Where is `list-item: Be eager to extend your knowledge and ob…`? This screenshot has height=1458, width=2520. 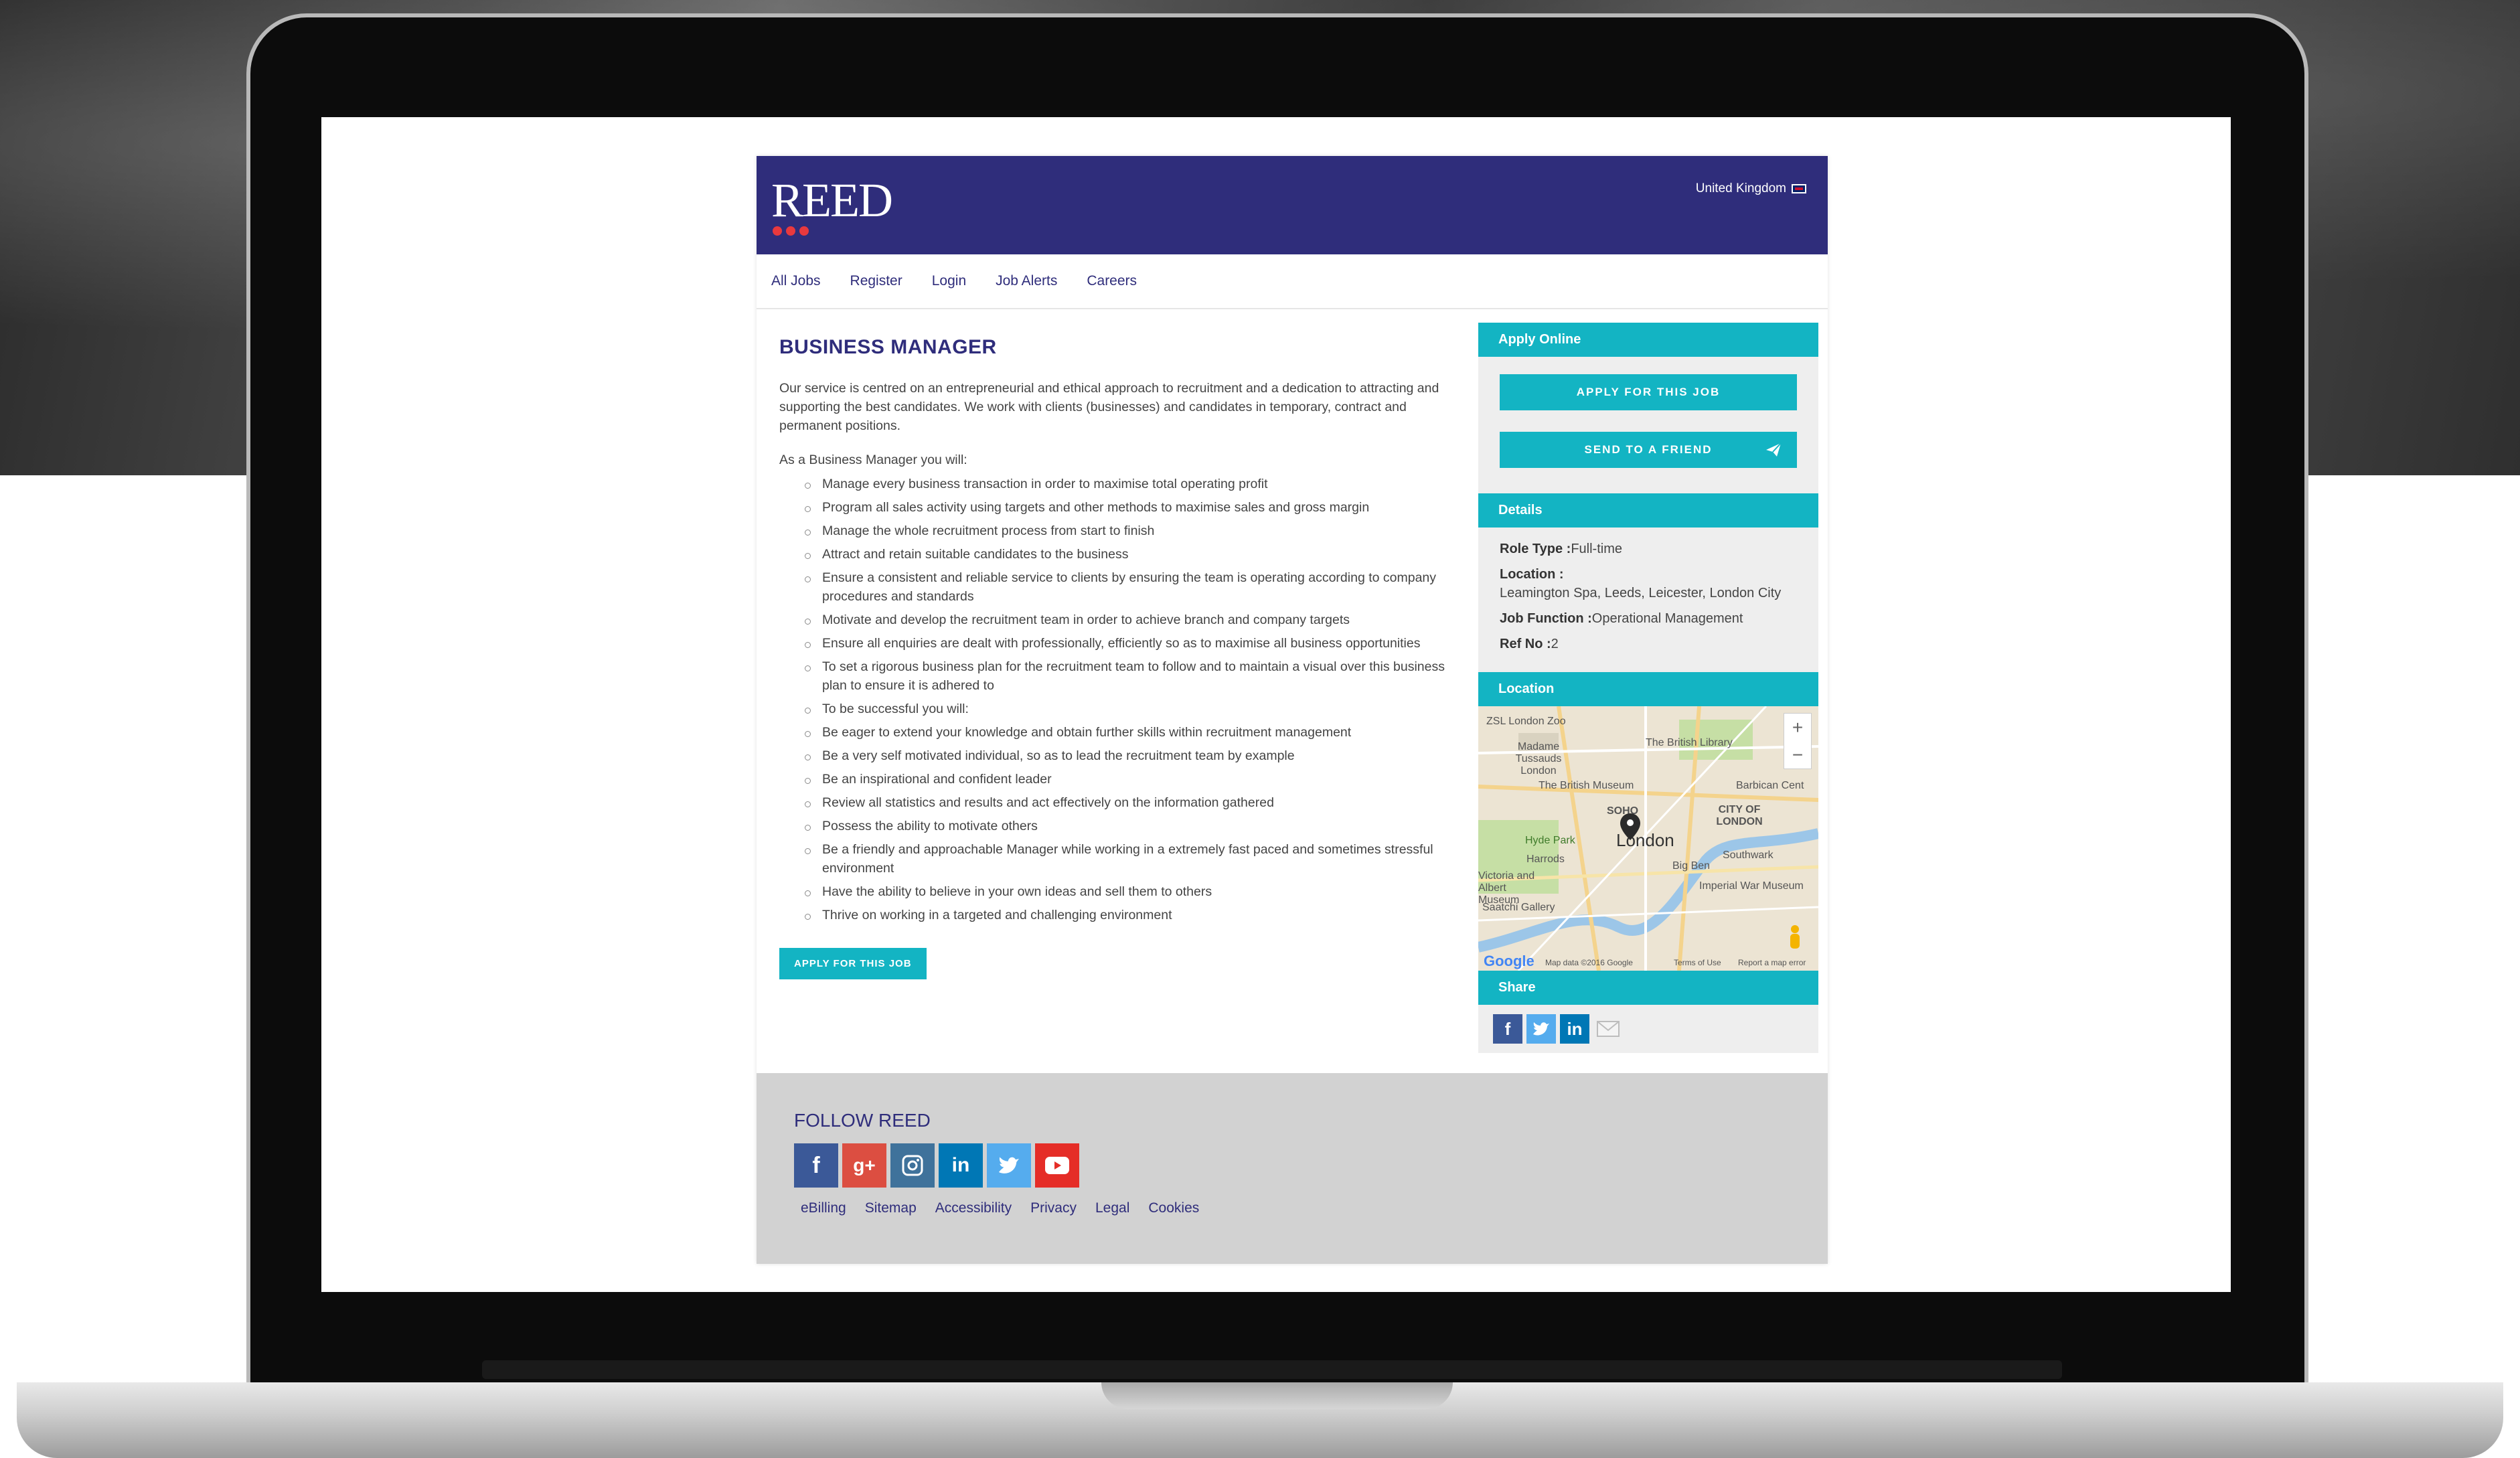 list-item: Be eager to extend your knowledge and ob… is located at coordinates (1127, 732).